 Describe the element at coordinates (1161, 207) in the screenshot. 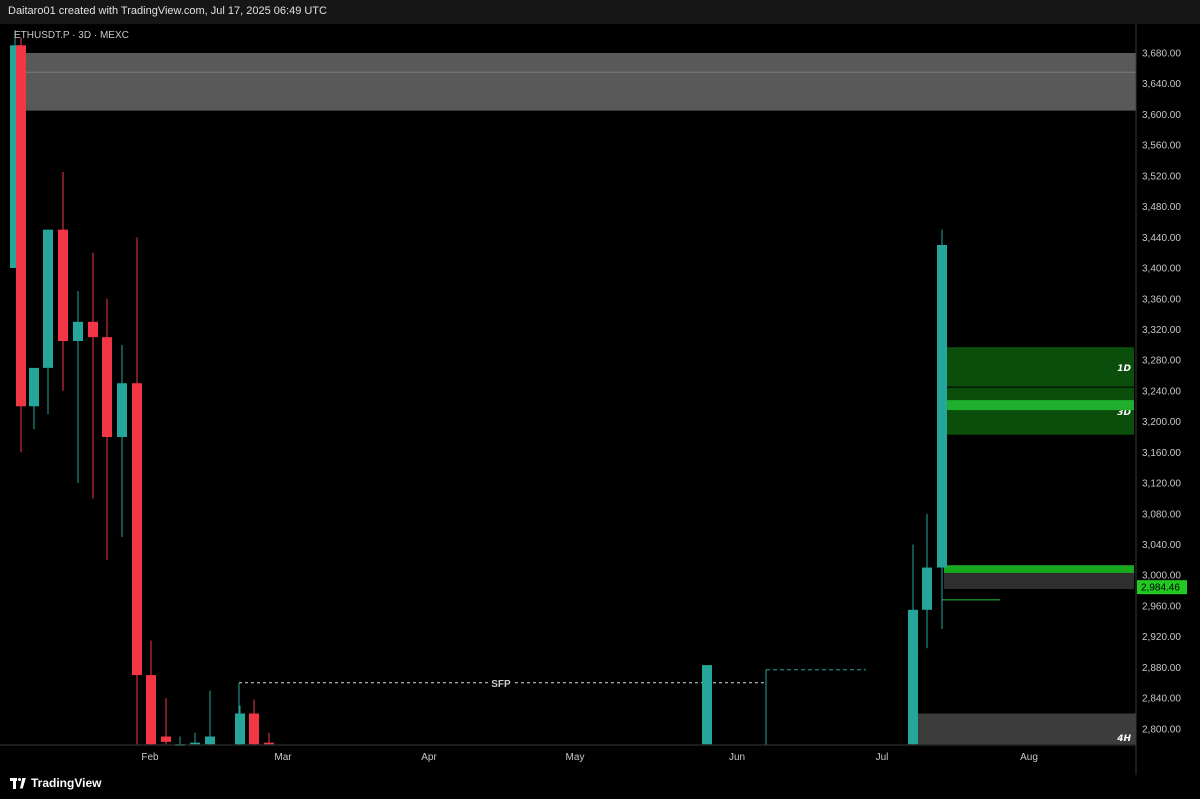

I see `y-tick-label: 3,480.00` at that location.